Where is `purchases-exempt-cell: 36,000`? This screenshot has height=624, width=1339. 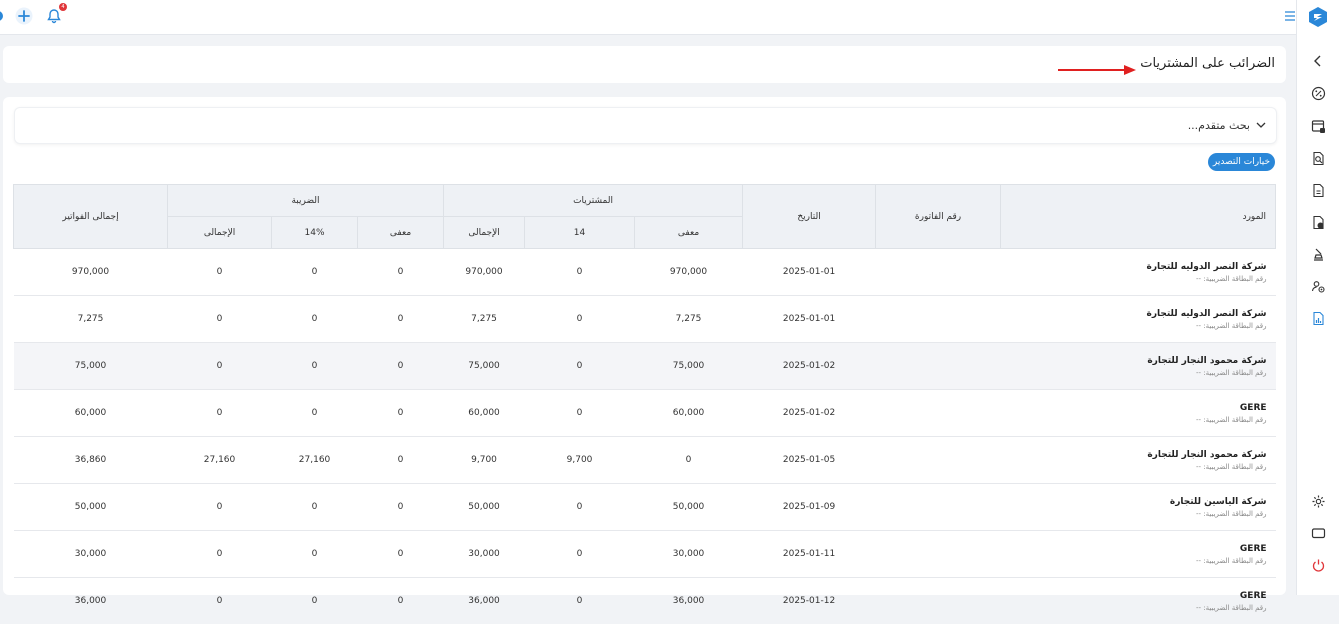
purchases-exempt-cell: 36,000 is located at coordinates (689, 601).